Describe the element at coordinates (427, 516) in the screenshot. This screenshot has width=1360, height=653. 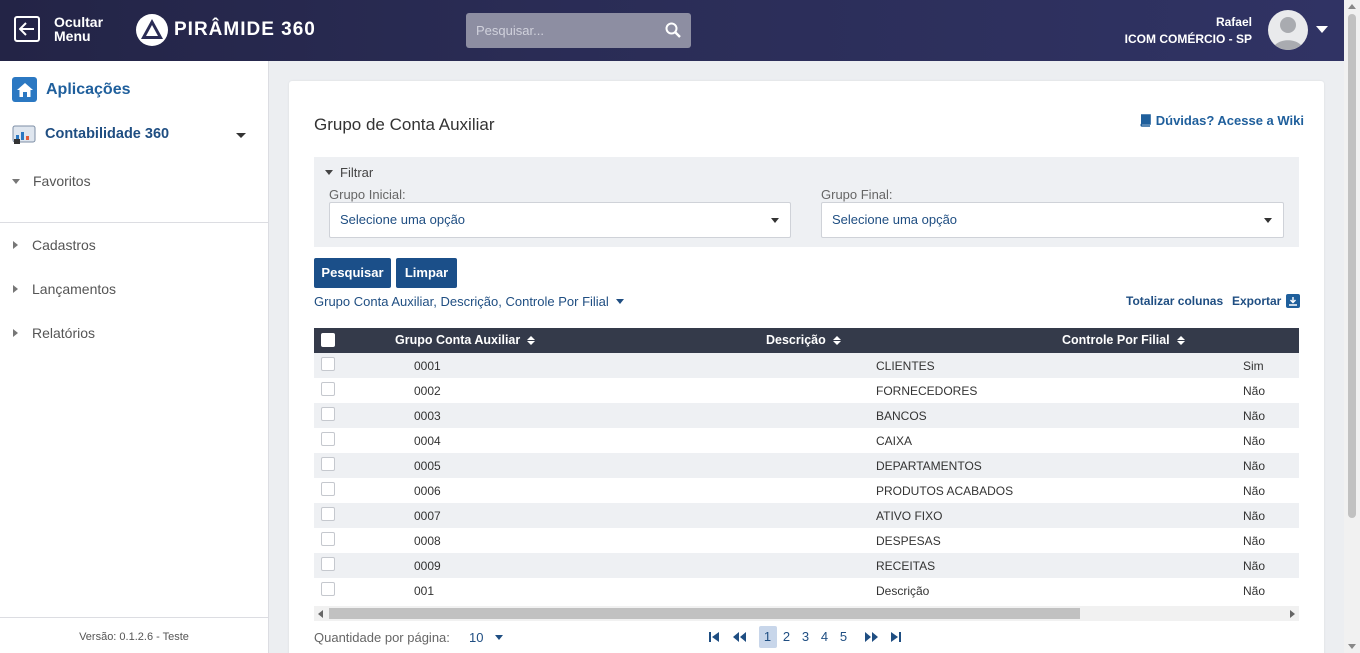
I see `cell-grupo: 0007` at that location.